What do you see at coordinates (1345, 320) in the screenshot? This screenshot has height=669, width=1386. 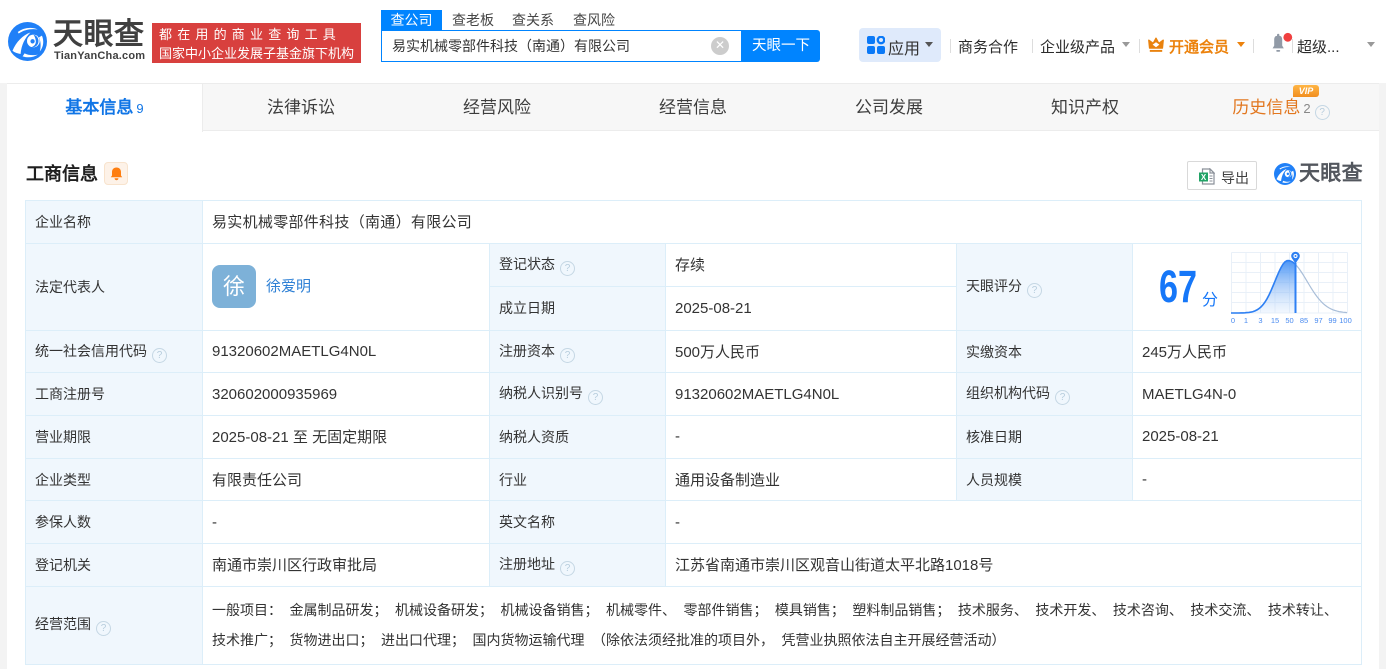 I see `svg-text: 100` at bounding box center [1345, 320].